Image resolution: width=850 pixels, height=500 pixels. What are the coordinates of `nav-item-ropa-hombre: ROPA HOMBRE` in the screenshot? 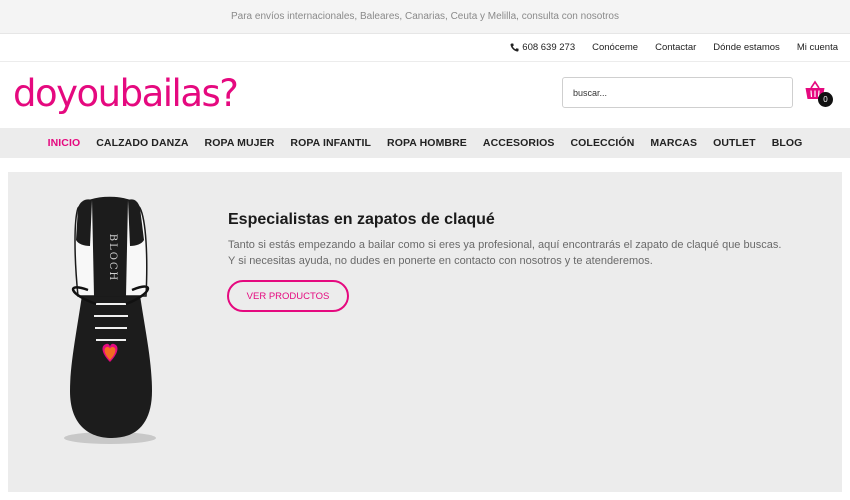 It's located at (427, 143).